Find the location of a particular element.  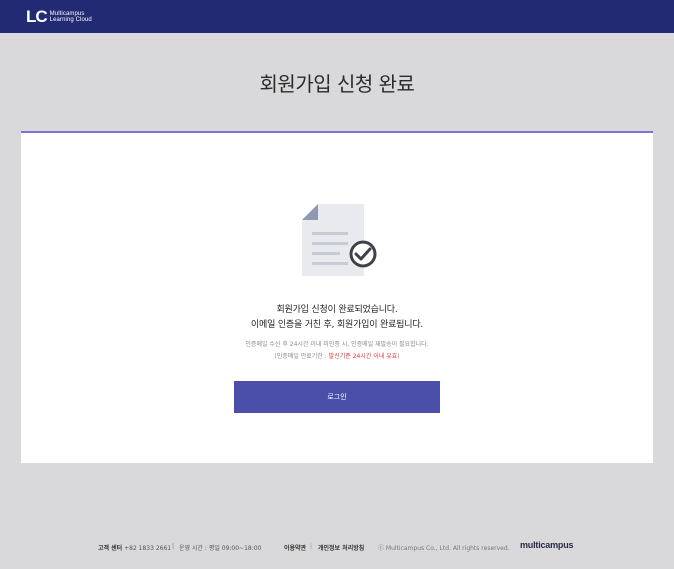

logo: LC Multicampus Learning Cloud is located at coordinates (59, 16).